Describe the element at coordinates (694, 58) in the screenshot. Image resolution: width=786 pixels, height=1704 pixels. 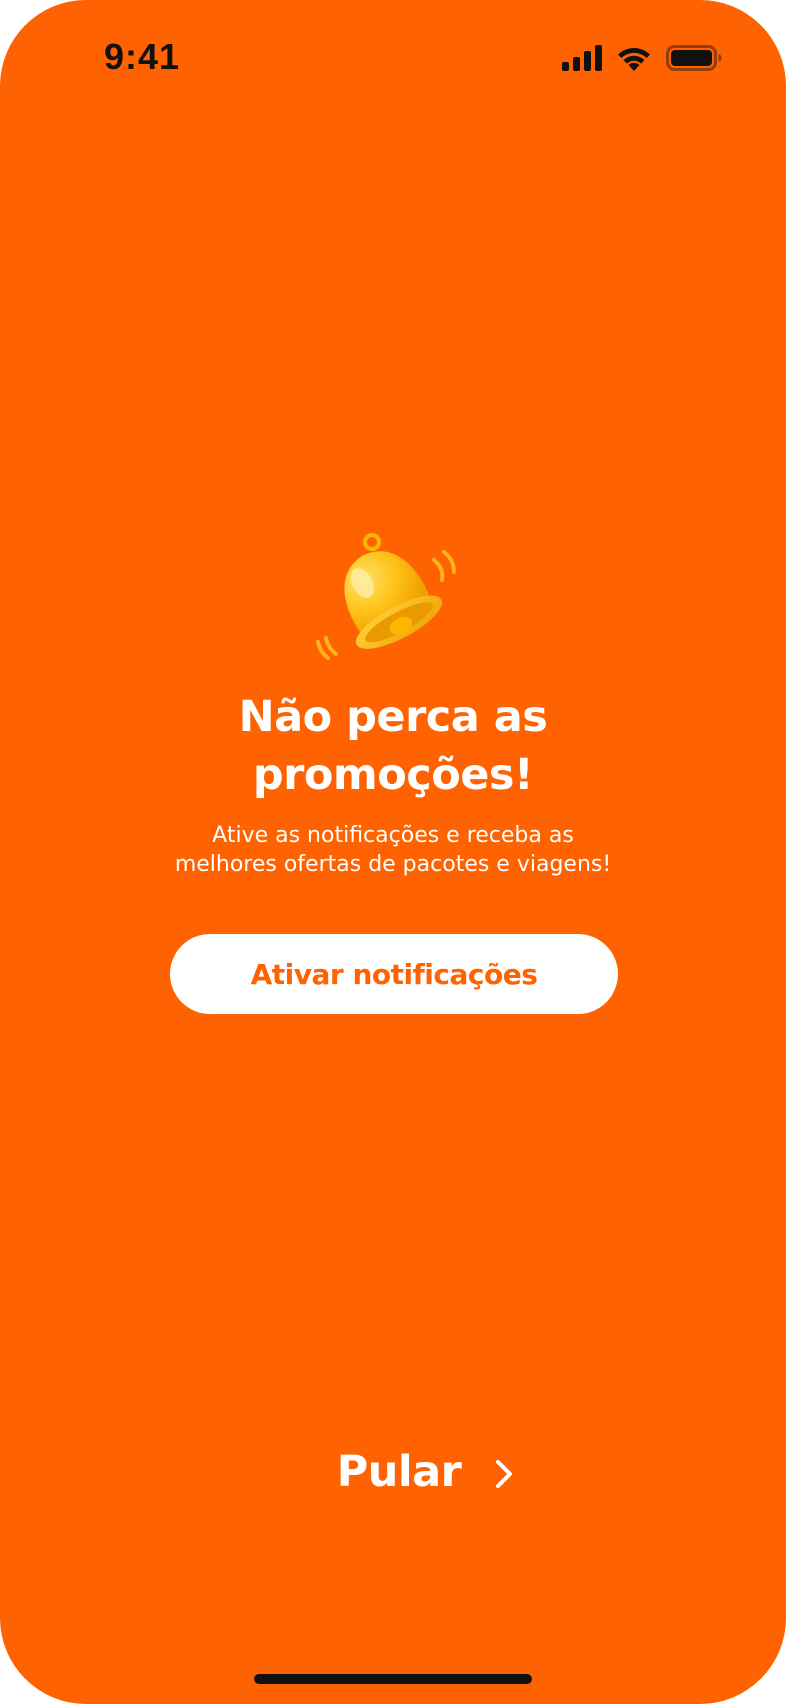
I see `battery-icon` at that location.